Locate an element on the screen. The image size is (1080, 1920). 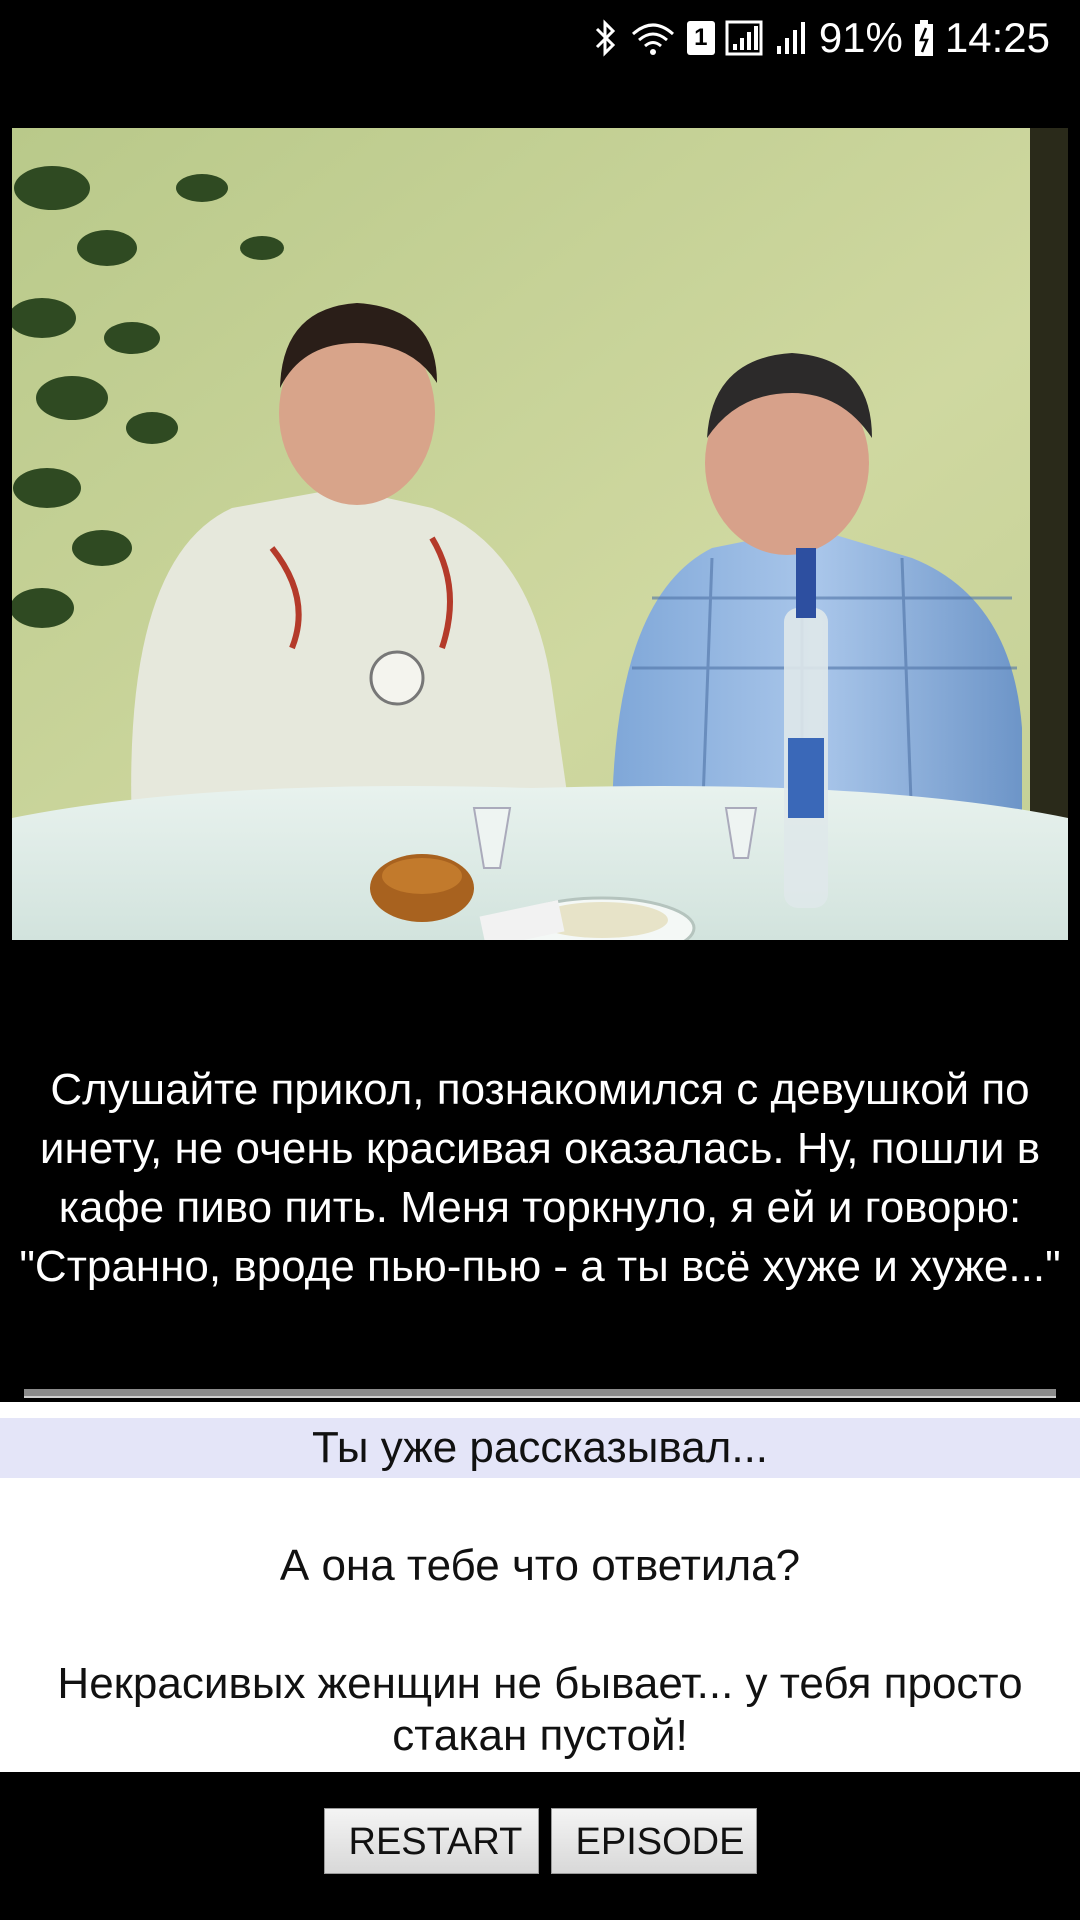
episode-button: EPISODE is located at coordinates (653, 1841).